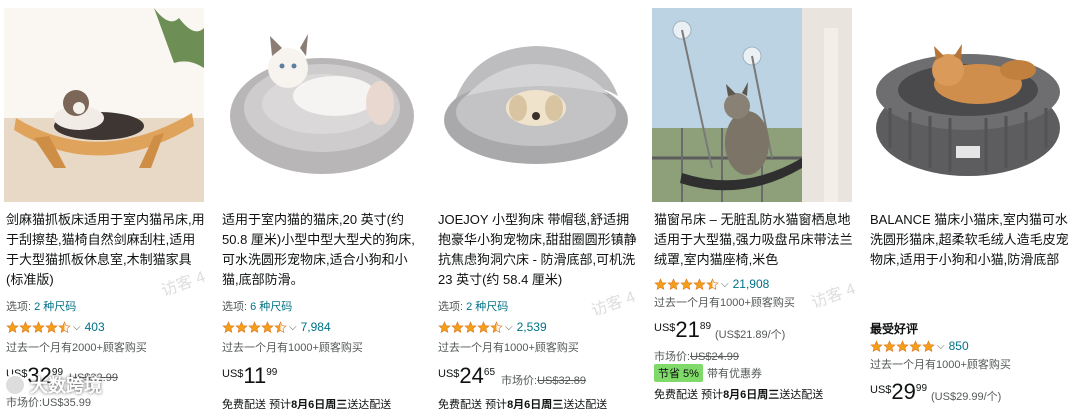 The width and height of the screenshot is (1080, 409). I want to click on price-whole: 21, so click(687, 329).